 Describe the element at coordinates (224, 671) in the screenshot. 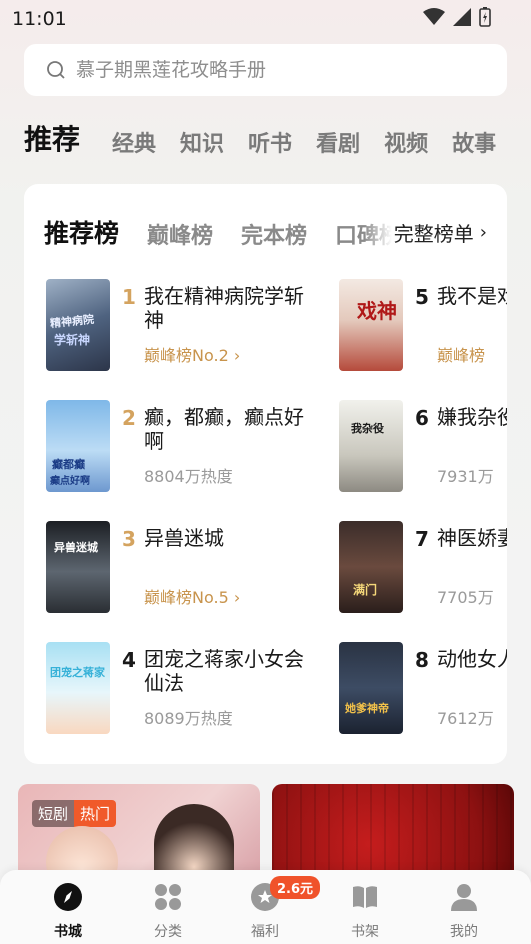

I see `book-title: 团宠之蒋家小女会仙法` at that location.